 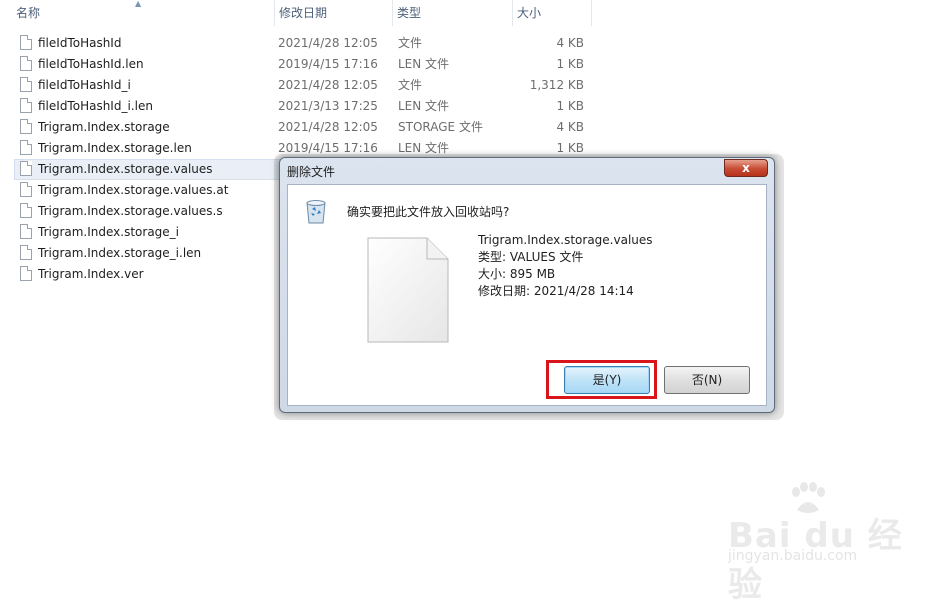 What do you see at coordinates (95, 106) in the screenshot?
I see `file-name: fileIdToHashId_i.len` at bounding box center [95, 106].